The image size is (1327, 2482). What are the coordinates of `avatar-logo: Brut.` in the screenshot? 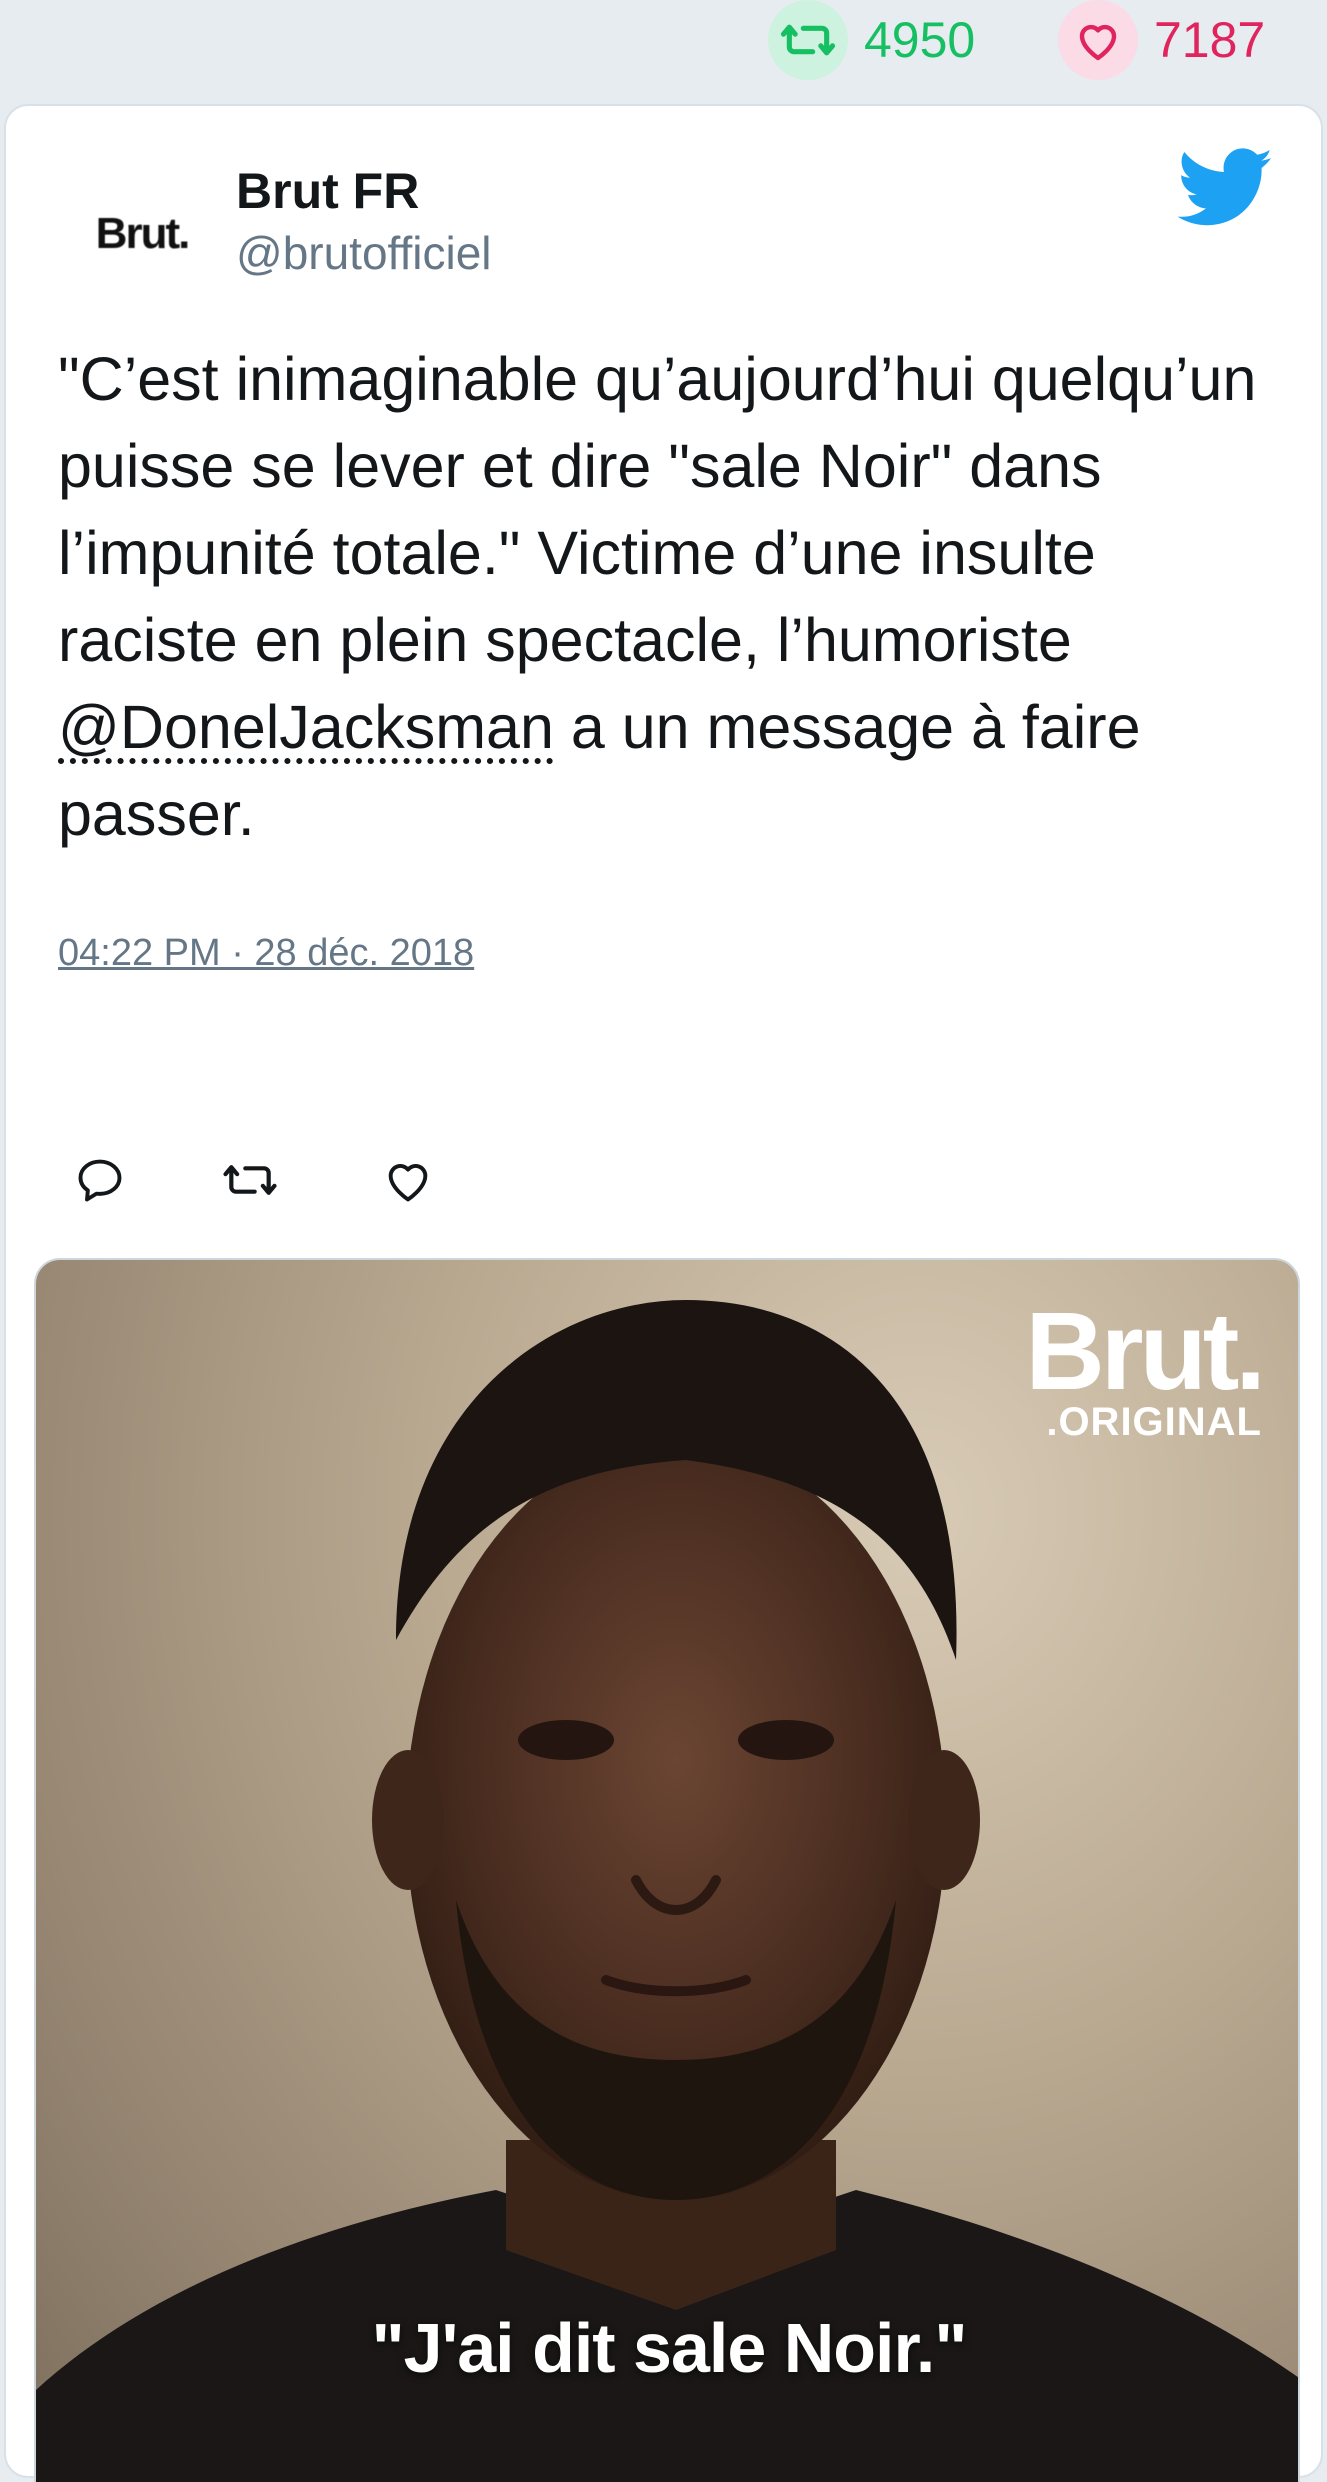 It's located at (143, 233).